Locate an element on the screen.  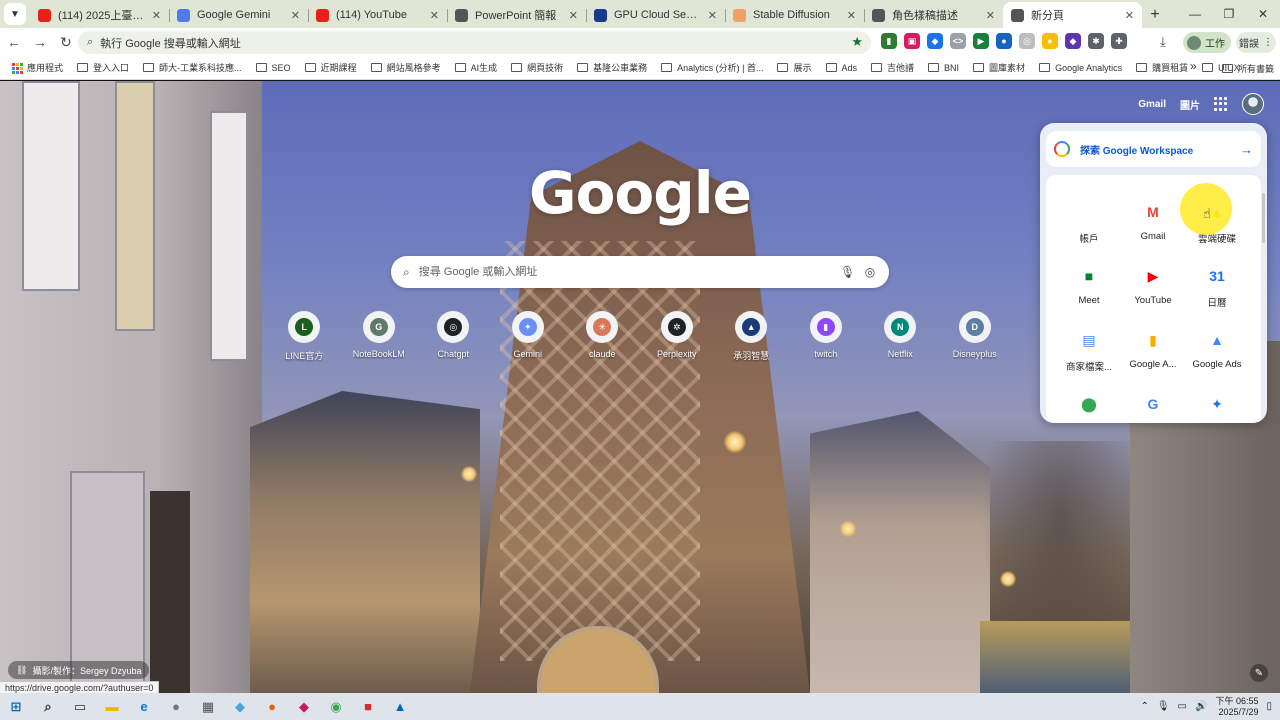
ext-pink-icon: ▣ is located at coordinates (912, 41).